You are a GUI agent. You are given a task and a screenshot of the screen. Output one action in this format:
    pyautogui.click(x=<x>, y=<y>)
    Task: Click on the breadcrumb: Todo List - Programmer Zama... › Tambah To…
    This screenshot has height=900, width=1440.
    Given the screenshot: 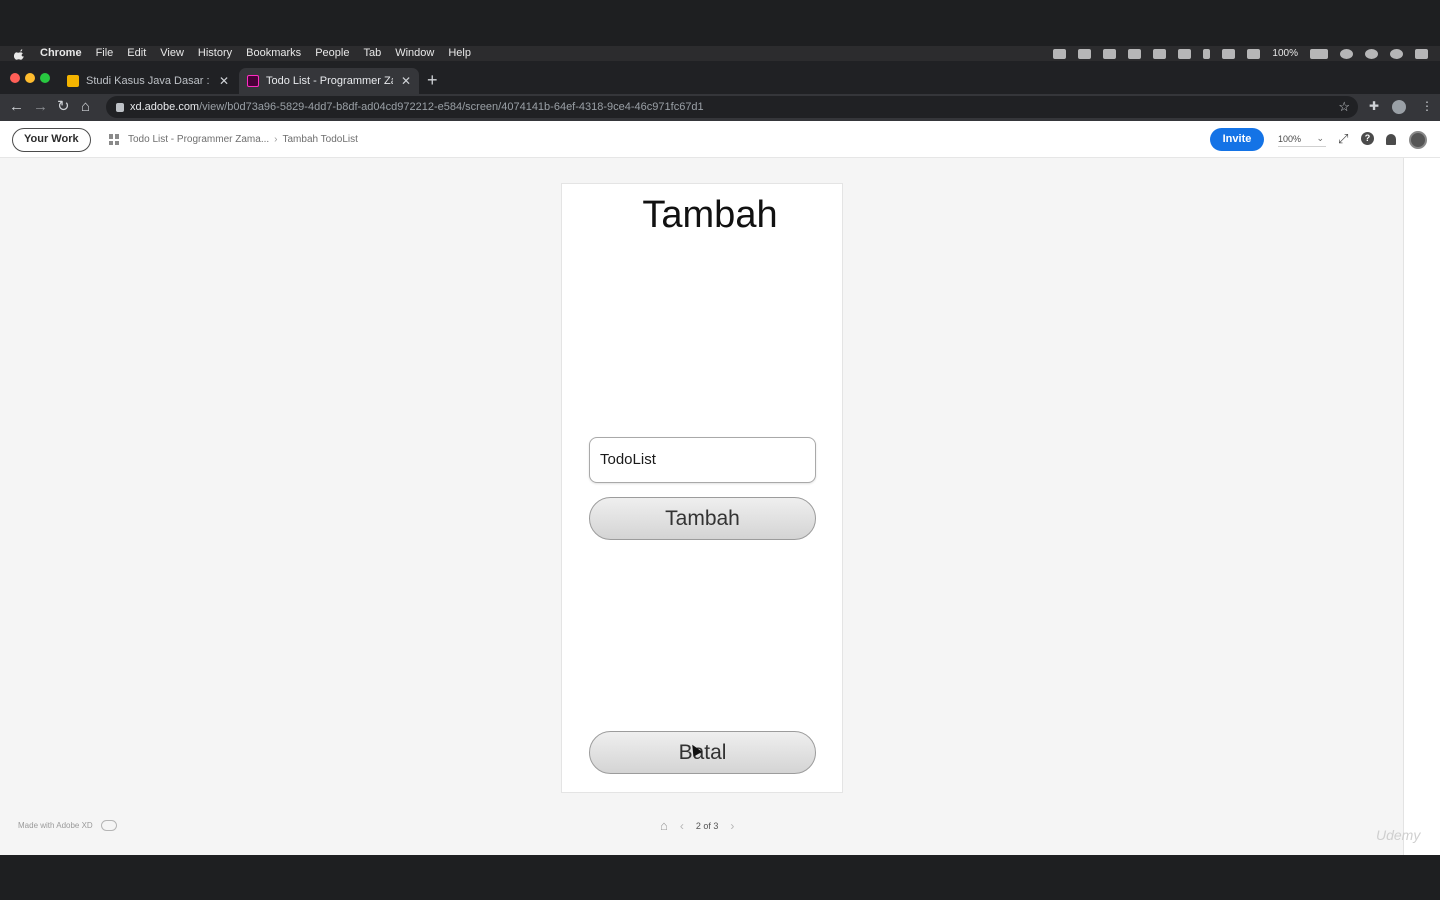 What is the action you would take?
    pyautogui.click(x=243, y=139)
    